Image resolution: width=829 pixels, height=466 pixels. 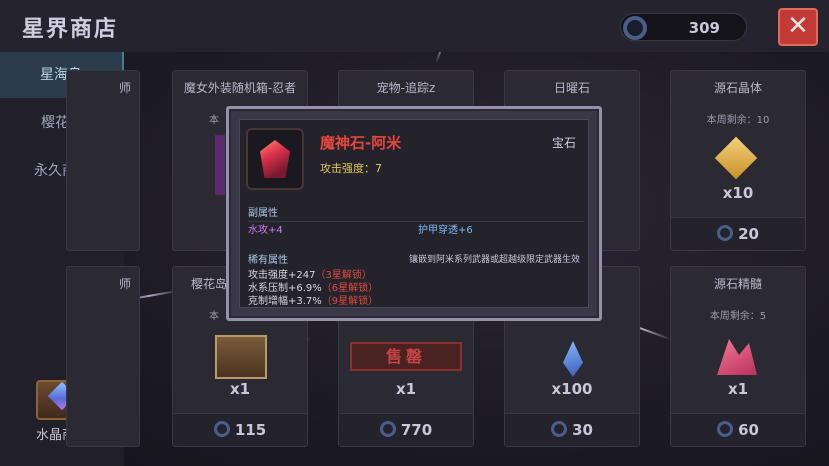 I want to click on rare-stat-lock: （9星解锁）, so click(x=350, y=301).